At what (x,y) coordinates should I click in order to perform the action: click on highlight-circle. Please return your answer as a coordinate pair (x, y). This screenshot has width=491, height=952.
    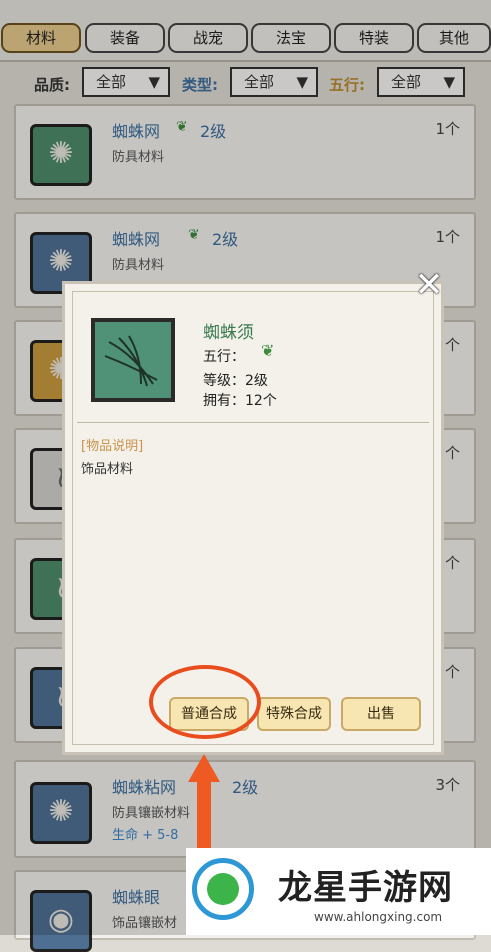
    Looking at the image, I should click on (205, 702).